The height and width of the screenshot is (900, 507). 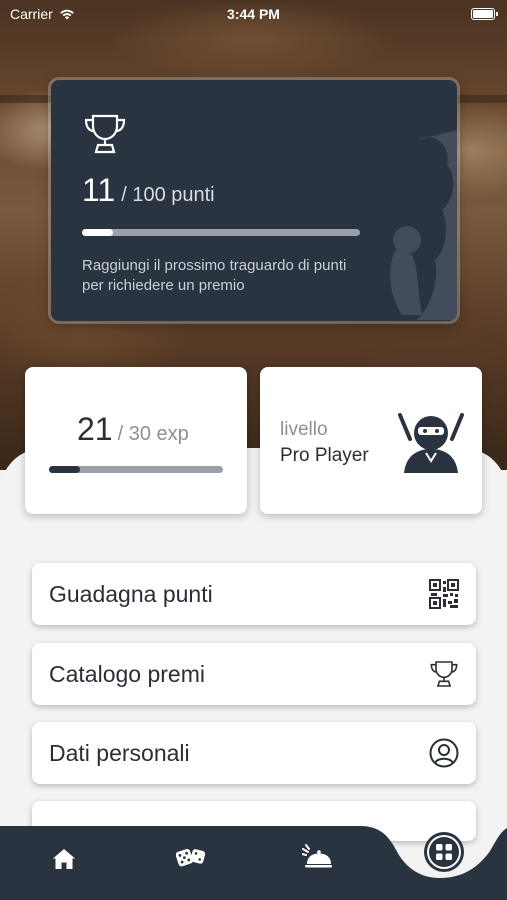 What do you see at coordinates (127, 673) in the screenshot?
I see `rewards-catalog-label: Catalogo premi` at bounding box center [127, 673].